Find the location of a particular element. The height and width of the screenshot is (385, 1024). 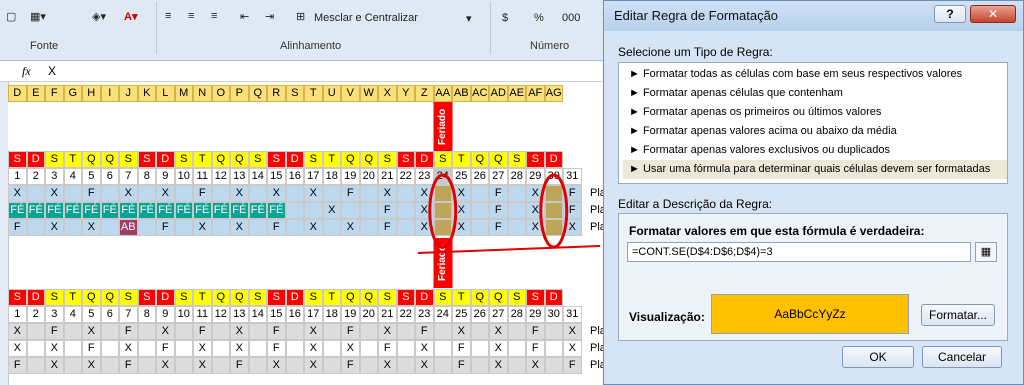

rule-type-item: ► Formatar apenas células que contenham is located at coordinates (805, 93).